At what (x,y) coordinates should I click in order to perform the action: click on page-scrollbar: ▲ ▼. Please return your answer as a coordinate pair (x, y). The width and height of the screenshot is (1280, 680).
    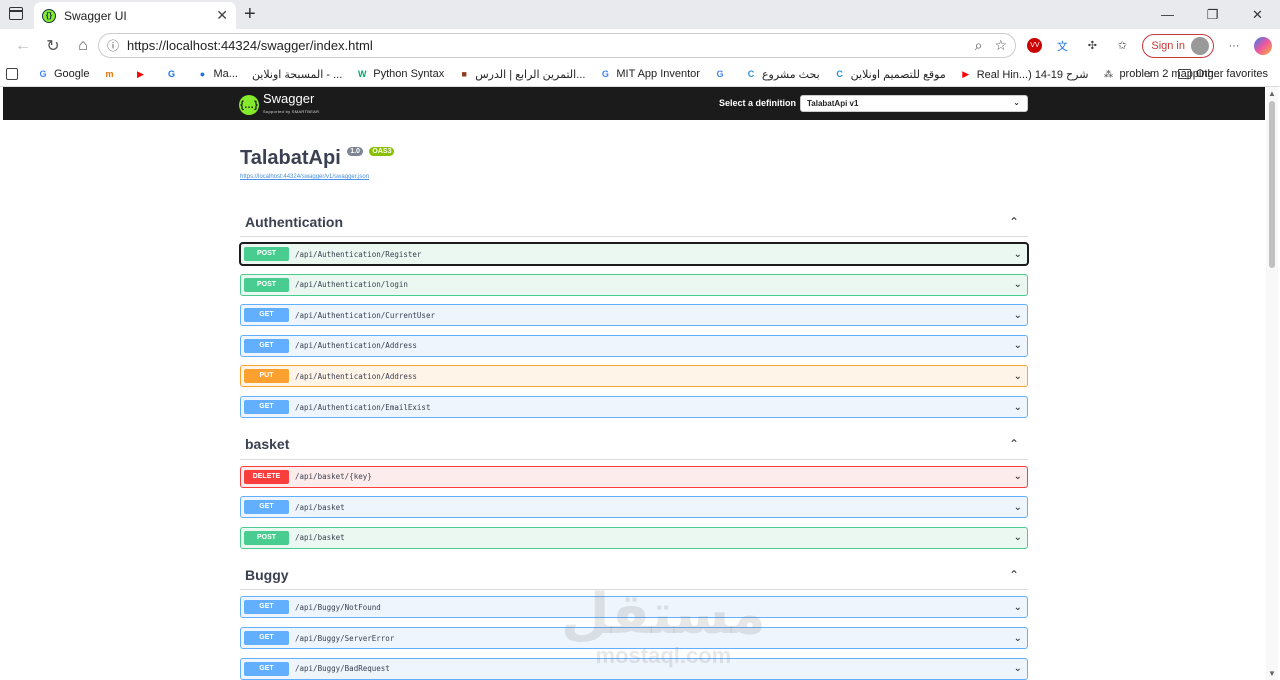
    Looking at the image, I should click on (1272, 383).